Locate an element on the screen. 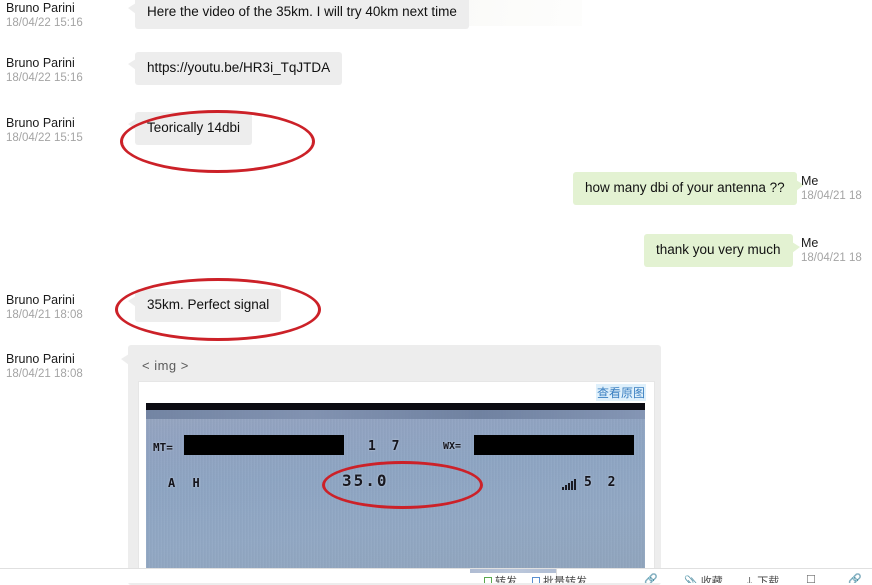 The width and height of the screenshot is (872, 585). lcd-right-label: WX= is located at coordinates (452, 446).